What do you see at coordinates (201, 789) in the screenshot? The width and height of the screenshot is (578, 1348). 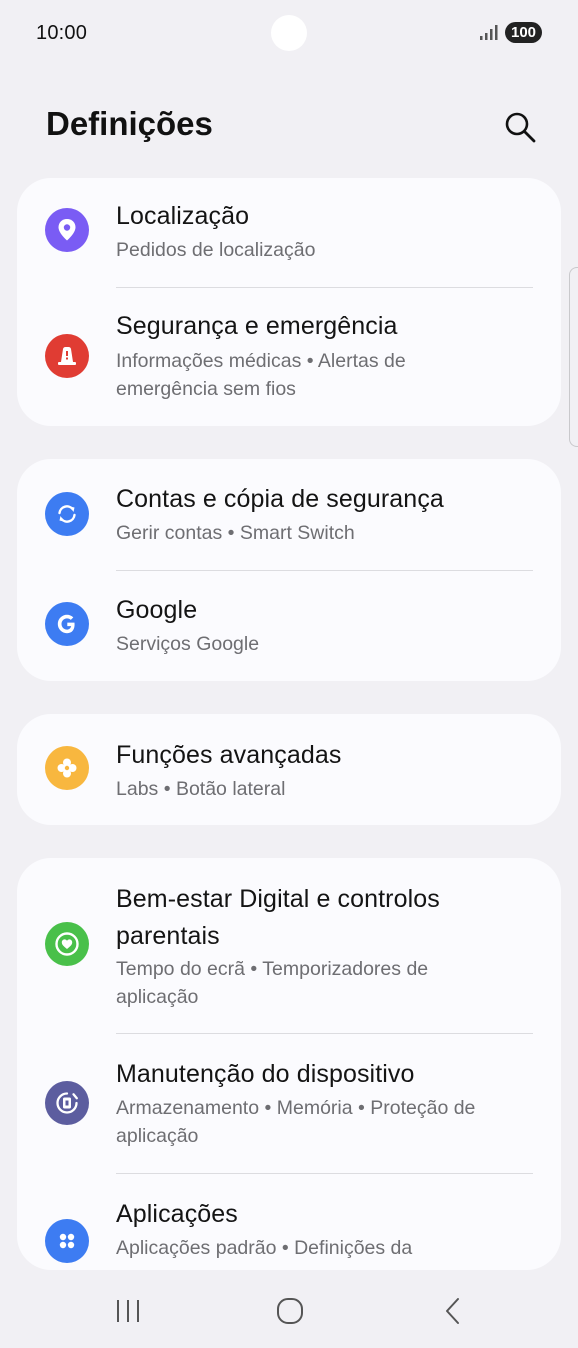 I see `setting-subtitle: Labs • Botão lateral` at bounding box center [201, 789].